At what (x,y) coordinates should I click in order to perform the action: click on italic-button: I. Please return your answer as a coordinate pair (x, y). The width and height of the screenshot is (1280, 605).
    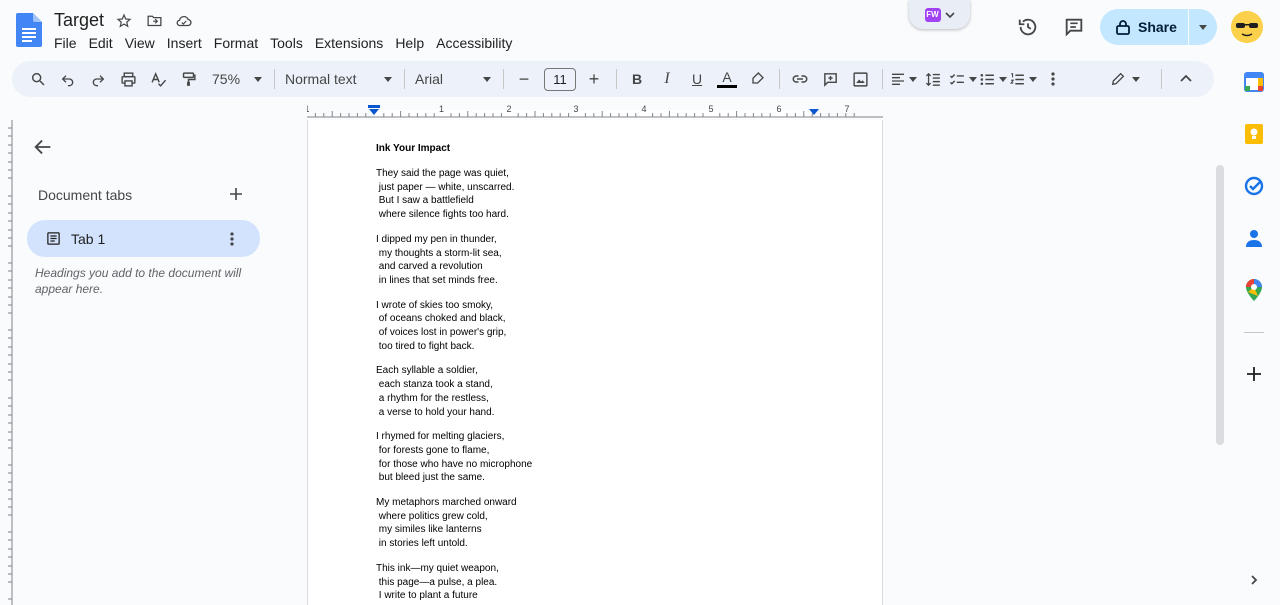
    Looking at the image, I should click on (667, 79).